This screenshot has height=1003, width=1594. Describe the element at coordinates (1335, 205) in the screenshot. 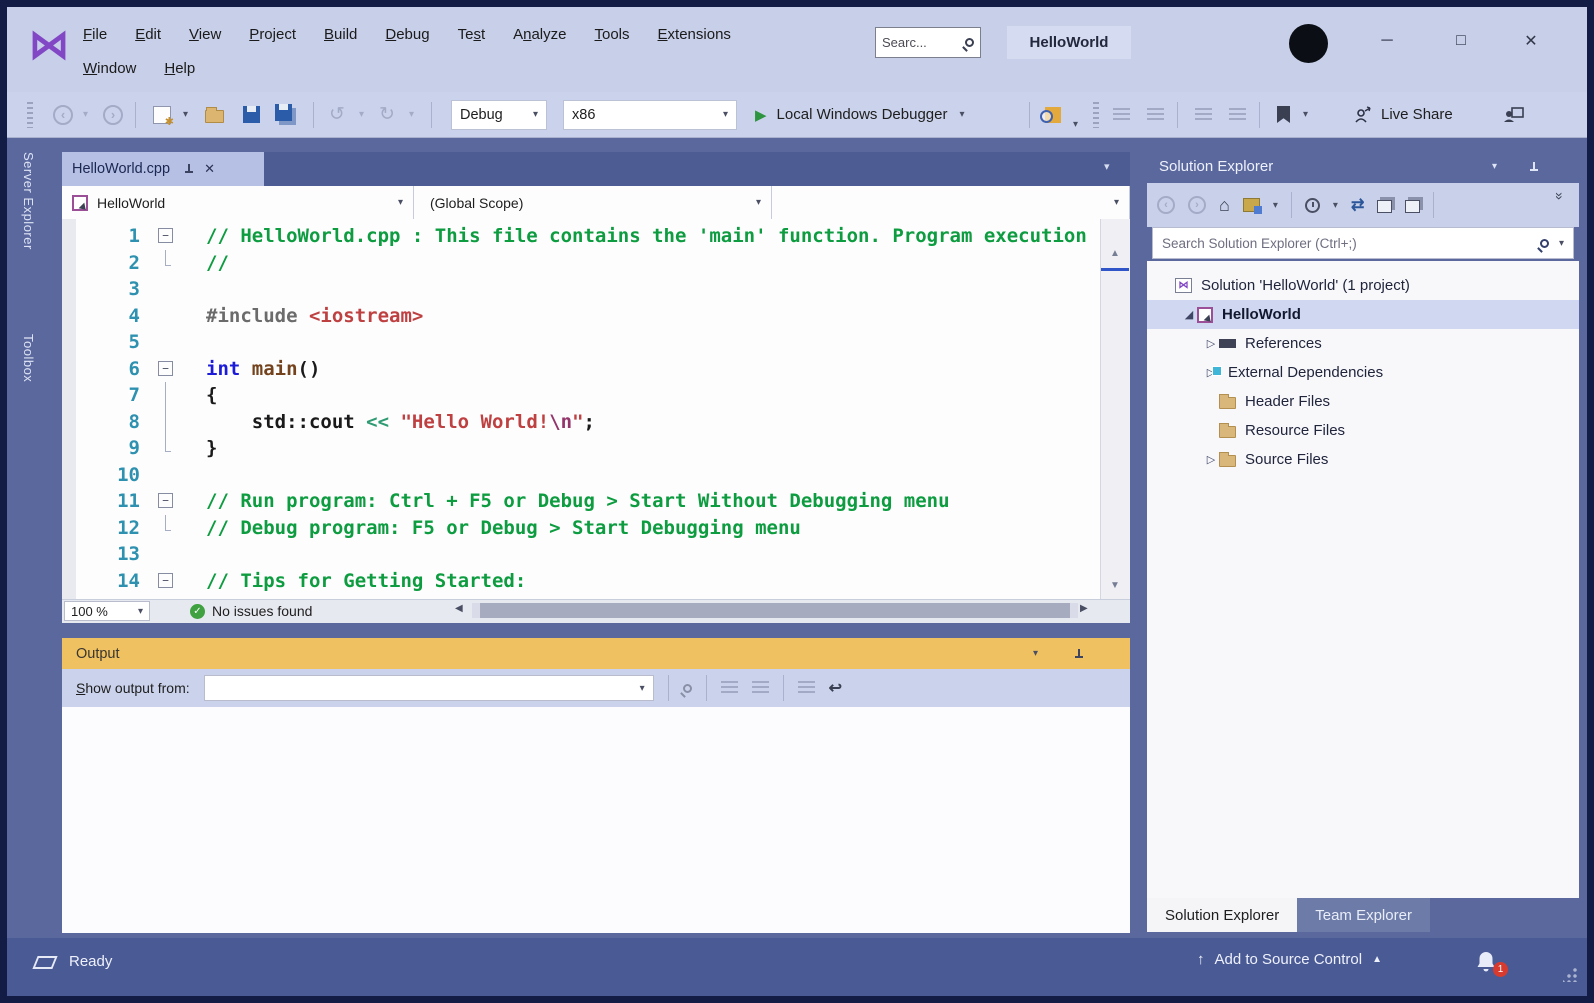

I see `filter-dropdown: ▾` at that location.